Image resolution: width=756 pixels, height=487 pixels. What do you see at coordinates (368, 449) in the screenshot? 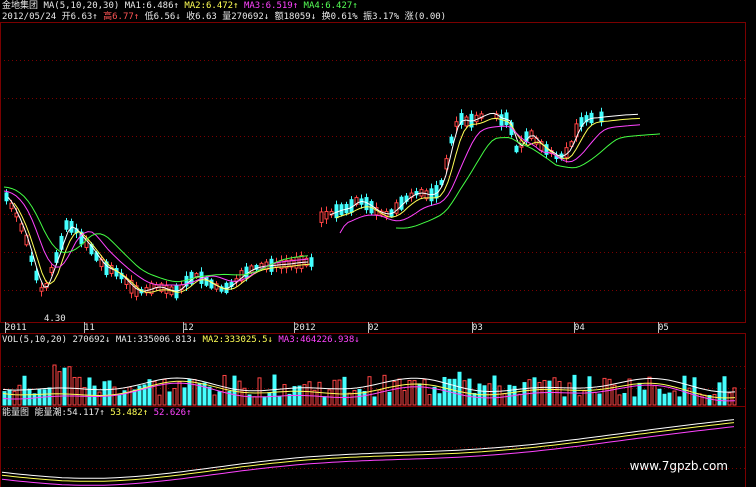
I see `obv-line` at bounding box center [368, 449].